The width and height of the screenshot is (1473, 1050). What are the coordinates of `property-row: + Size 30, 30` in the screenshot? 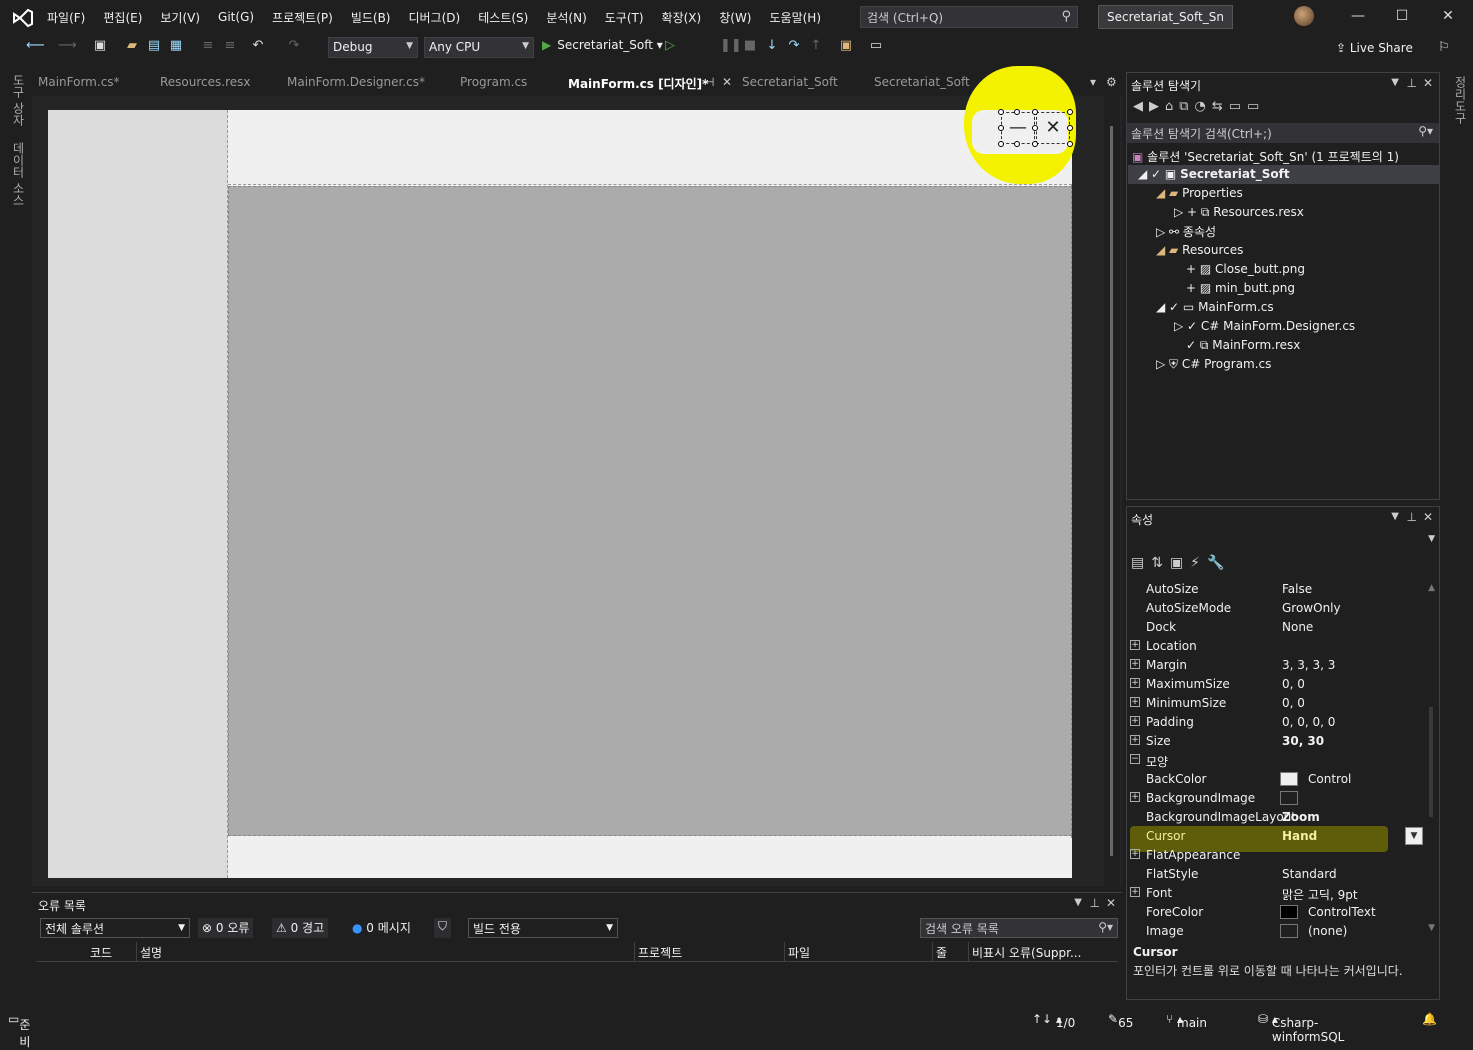 It's located at (1280, 741).